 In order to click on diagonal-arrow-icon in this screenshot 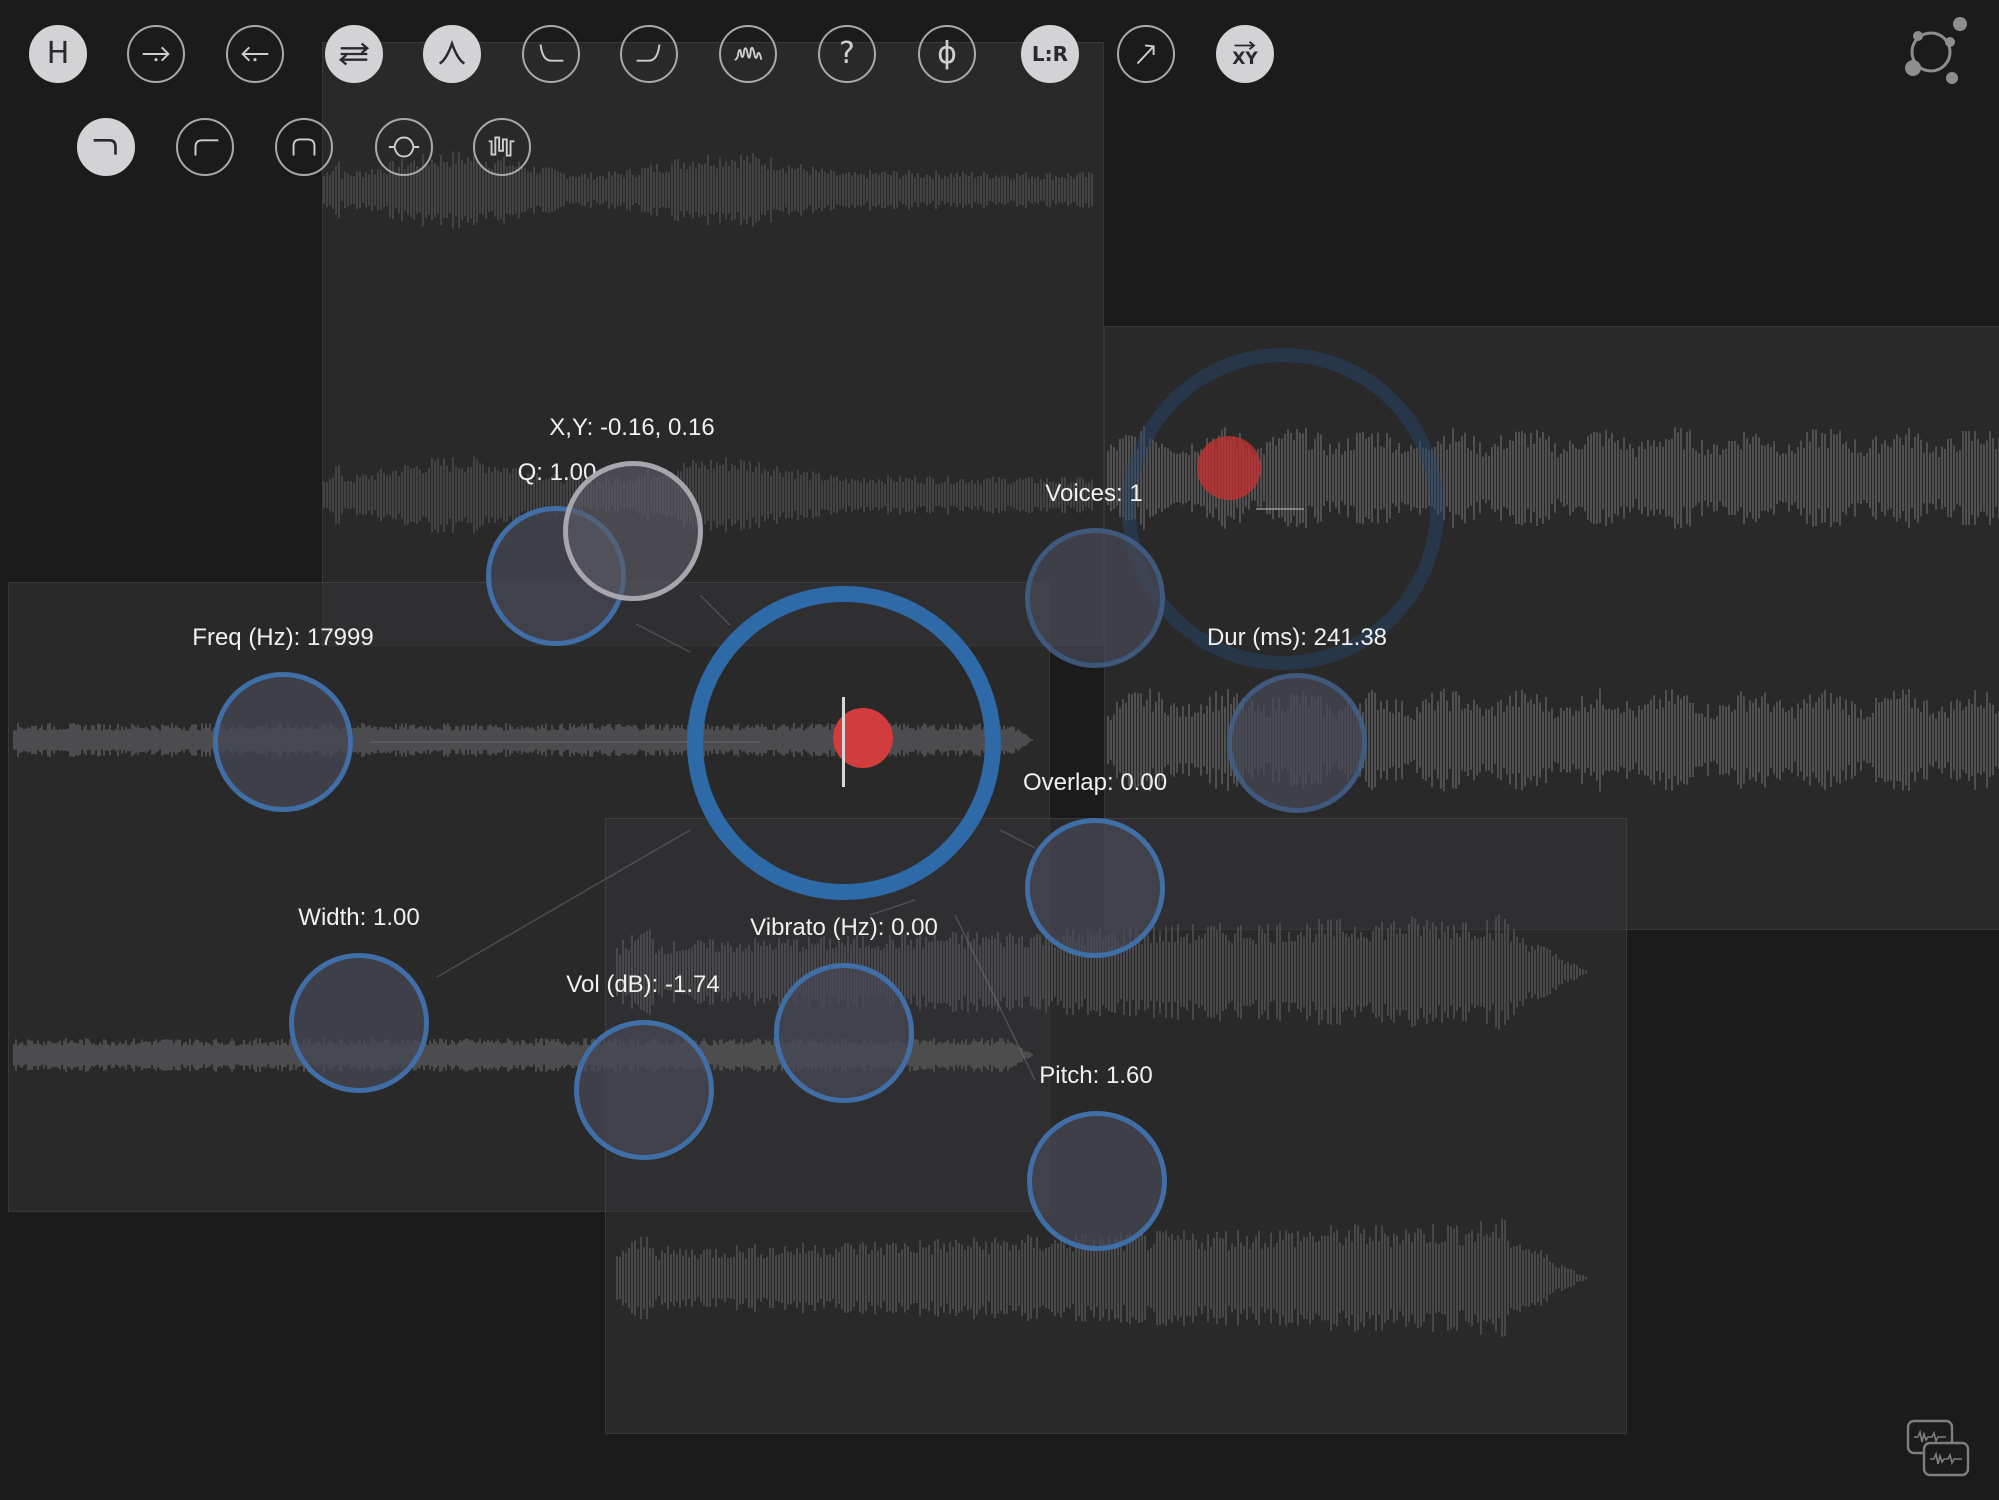, I will do `click(1145, 54)`.